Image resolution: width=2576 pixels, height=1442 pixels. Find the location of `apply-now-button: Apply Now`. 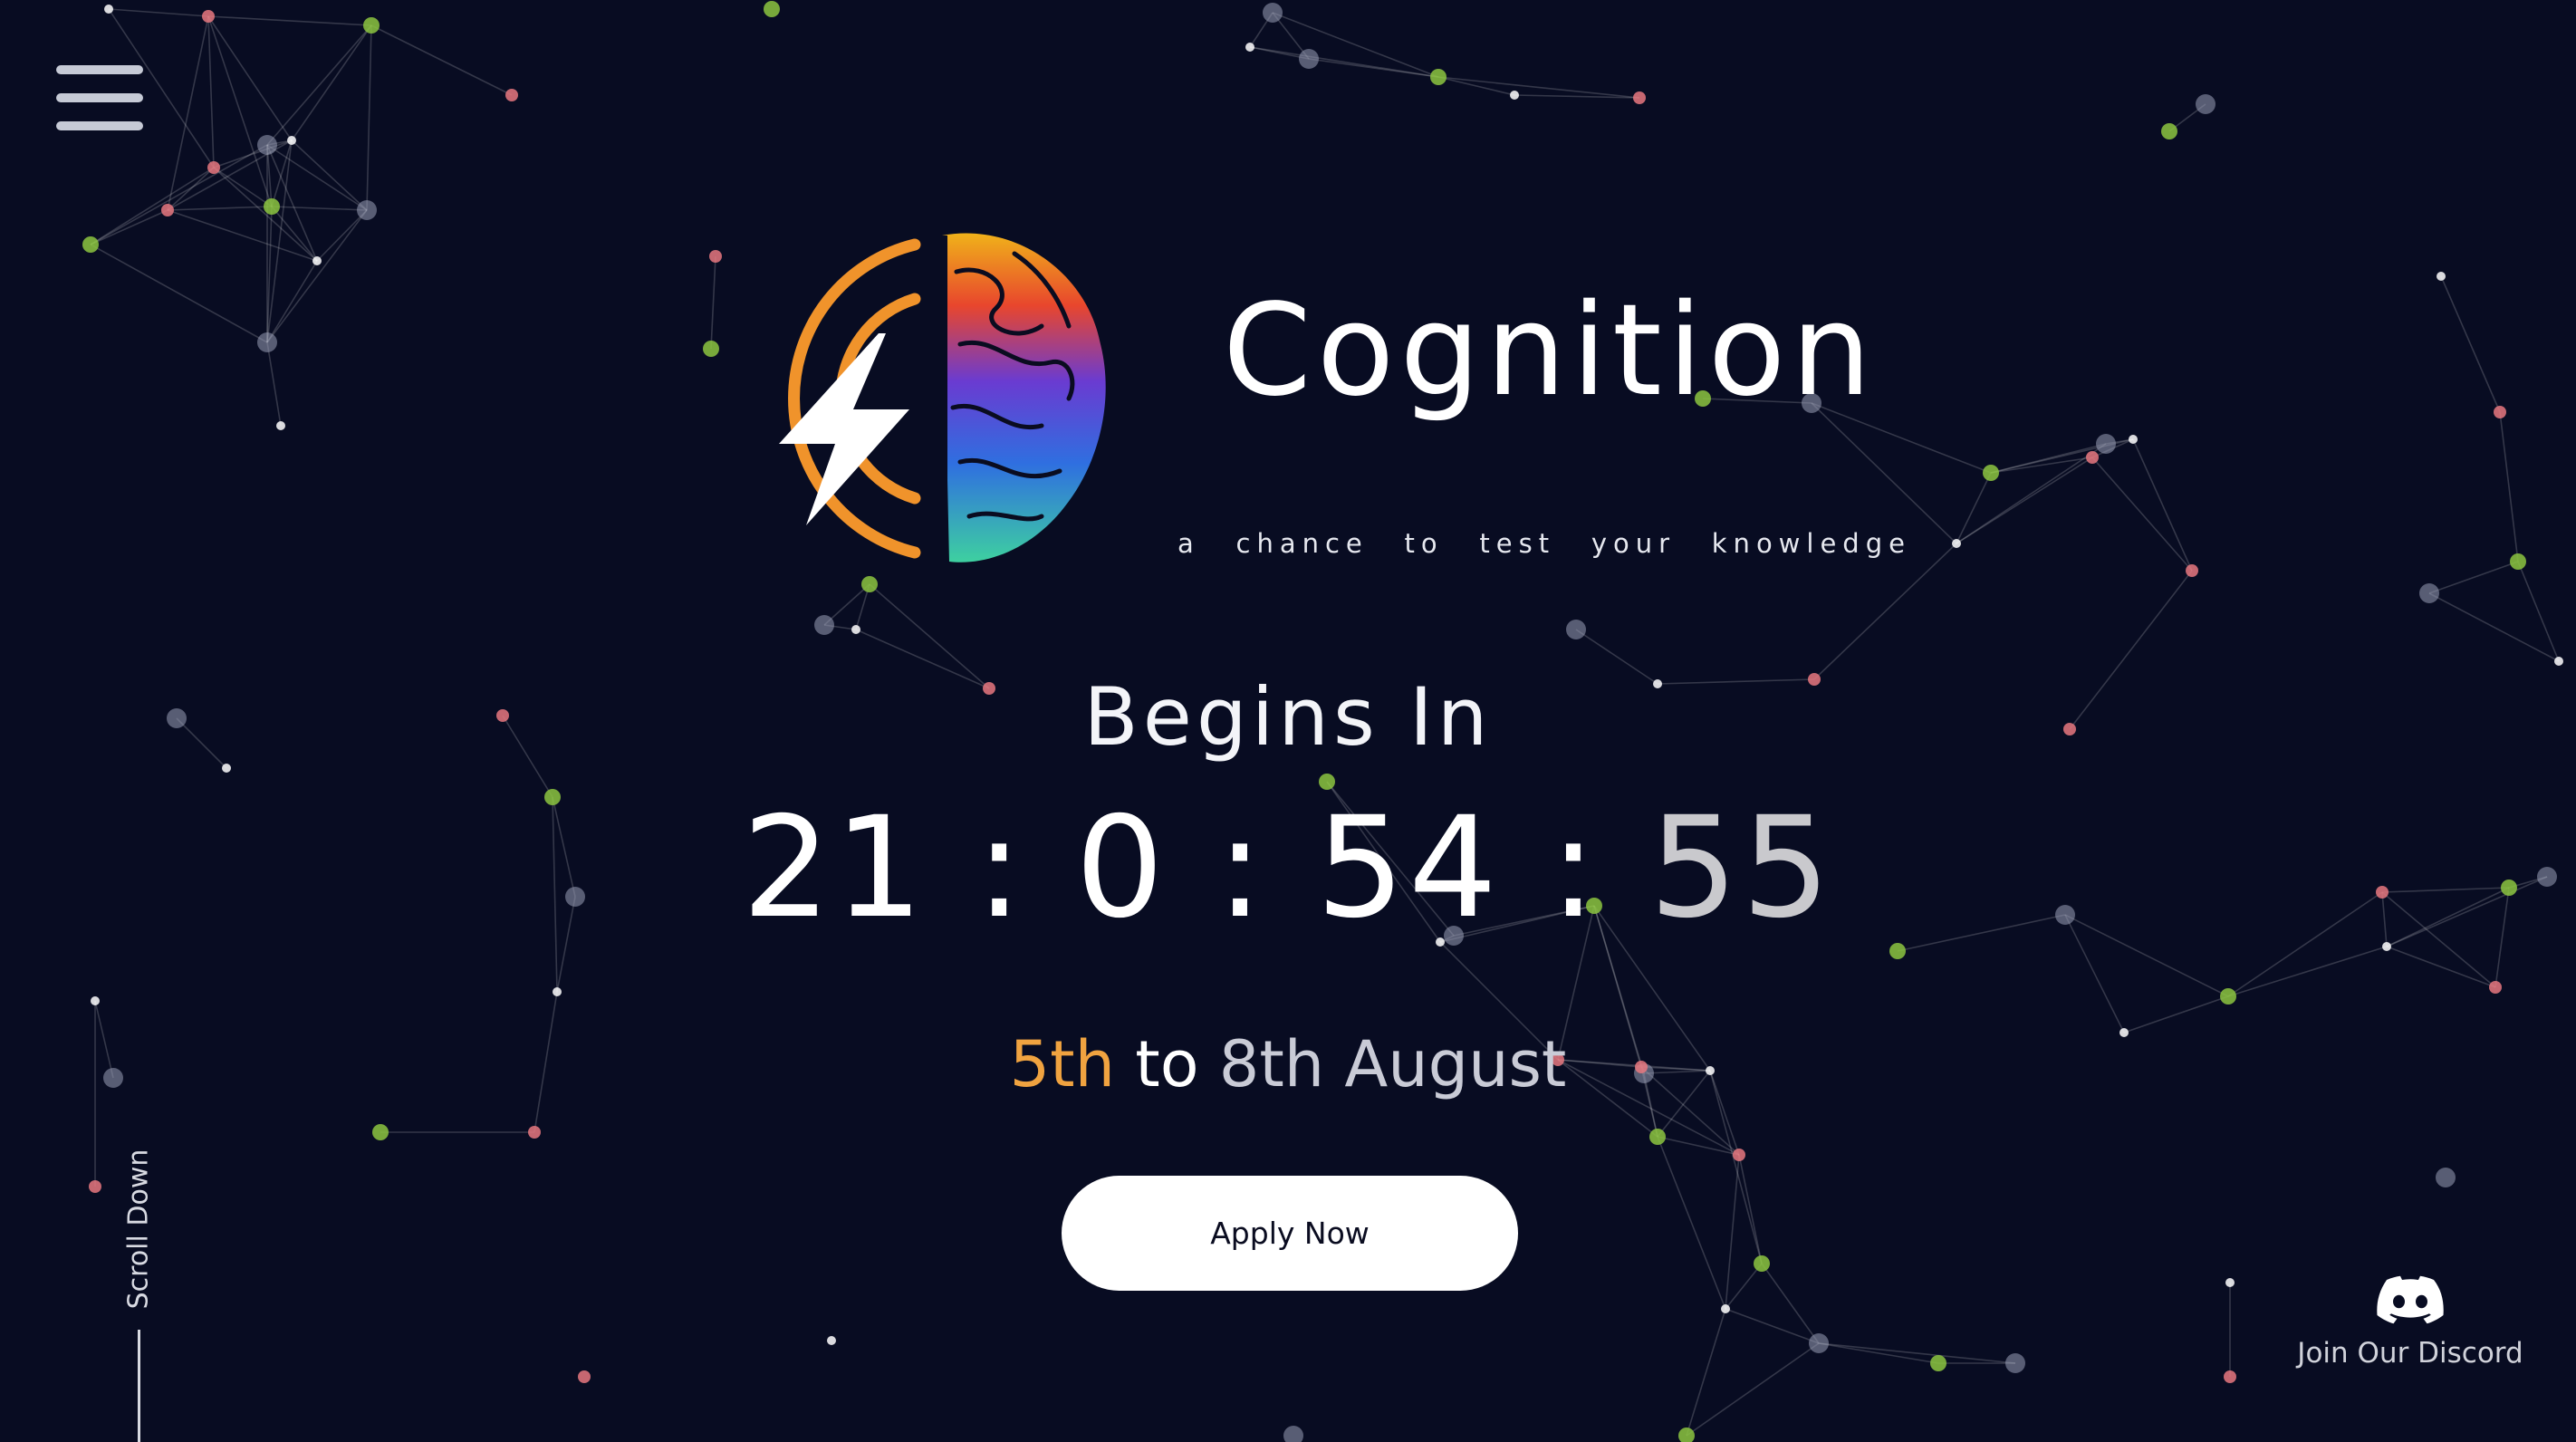

apply-now-button: Apply Now is located at coordinates (1290, 1233).